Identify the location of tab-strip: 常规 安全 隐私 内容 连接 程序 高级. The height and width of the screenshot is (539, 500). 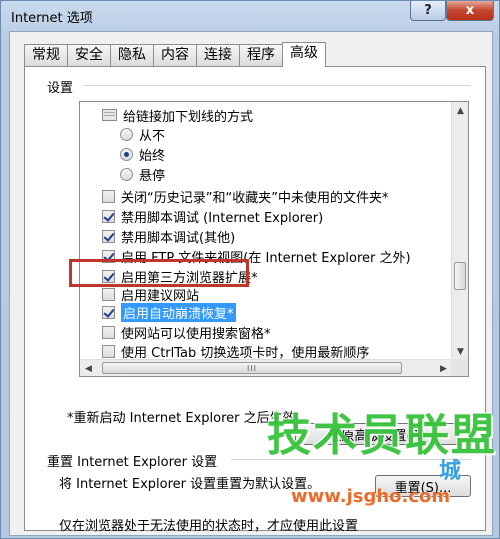
(175, 54).